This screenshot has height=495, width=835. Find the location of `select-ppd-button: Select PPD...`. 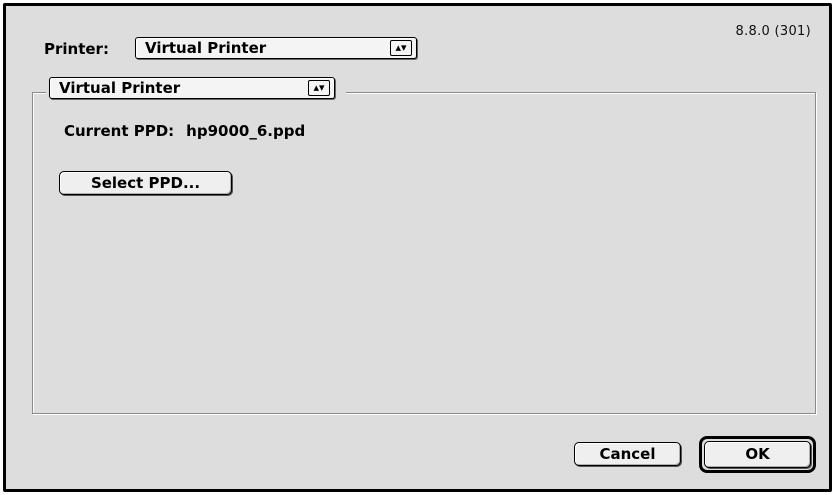

select-ppd-button: Select PPD... is located at coordinates (145, 183).